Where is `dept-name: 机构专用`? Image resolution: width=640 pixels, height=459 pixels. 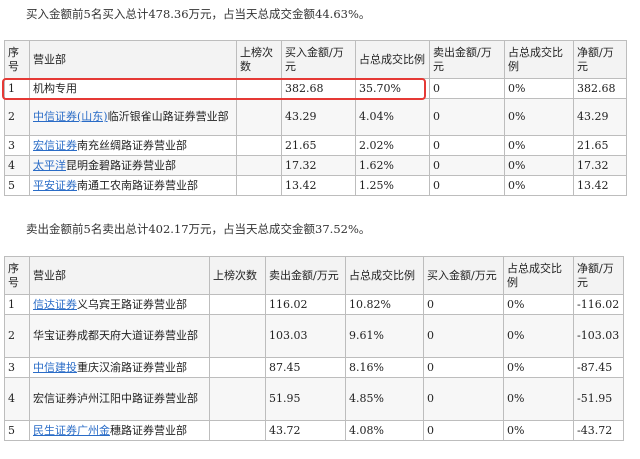
dept-name: 机构专用 is located at coordinates (55, 88).